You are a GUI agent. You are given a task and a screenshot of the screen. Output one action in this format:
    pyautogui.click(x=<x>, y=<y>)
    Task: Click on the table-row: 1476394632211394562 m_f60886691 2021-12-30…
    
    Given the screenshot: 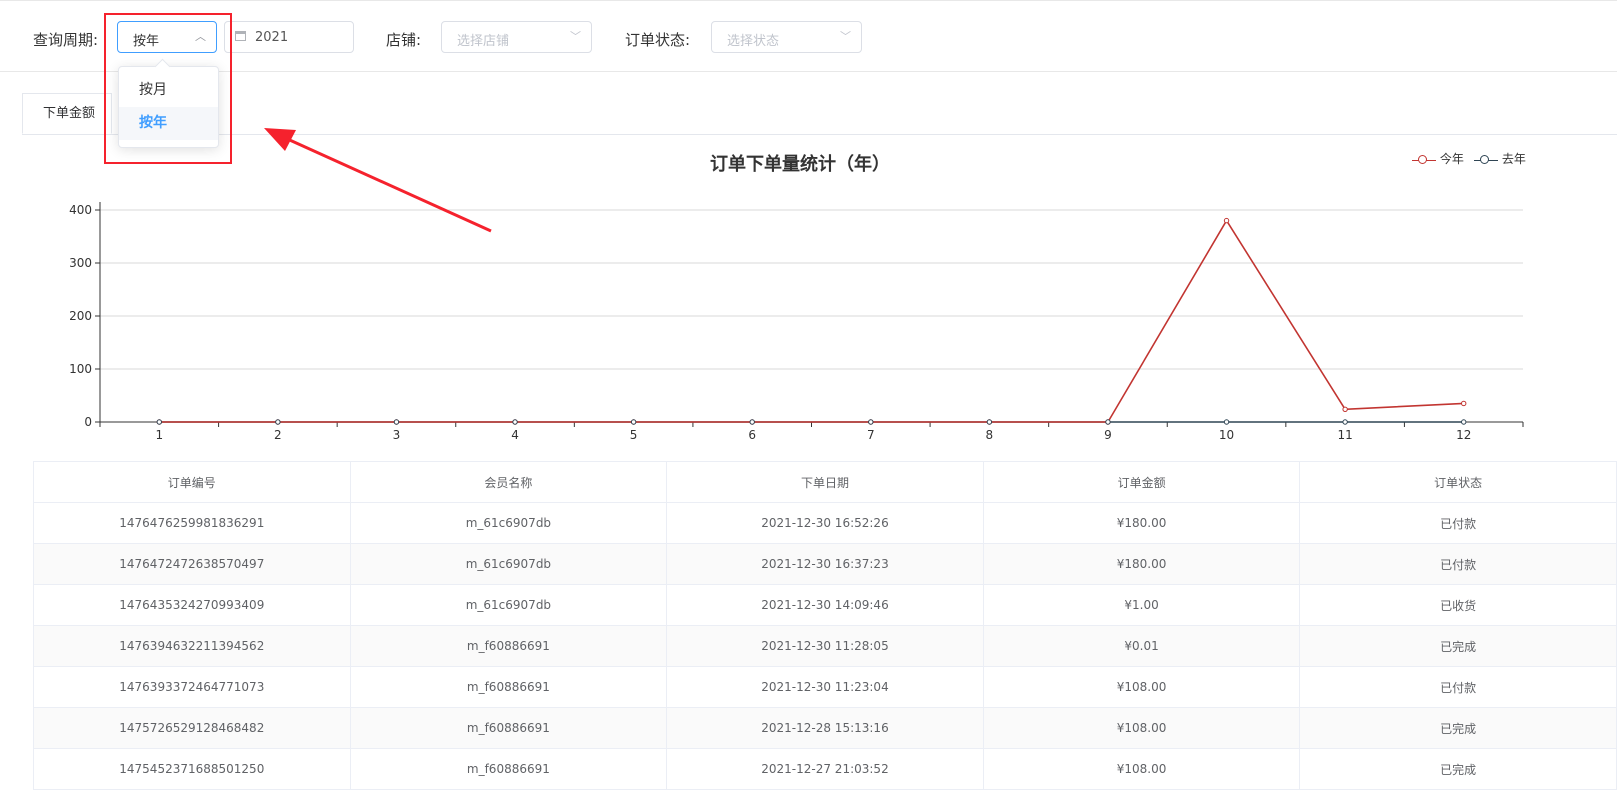 What is the action you would take?
    pyautogui.click(x=825, y=646)
    